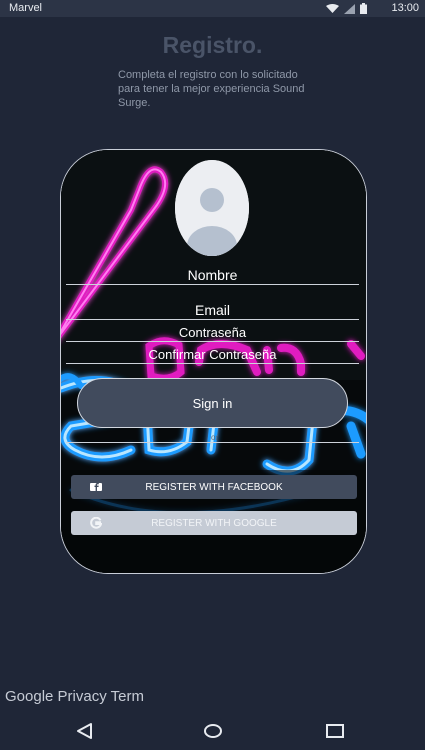  I want to click on google-button-label: REGISTER WITH GOOGLE, so click(214, 523).